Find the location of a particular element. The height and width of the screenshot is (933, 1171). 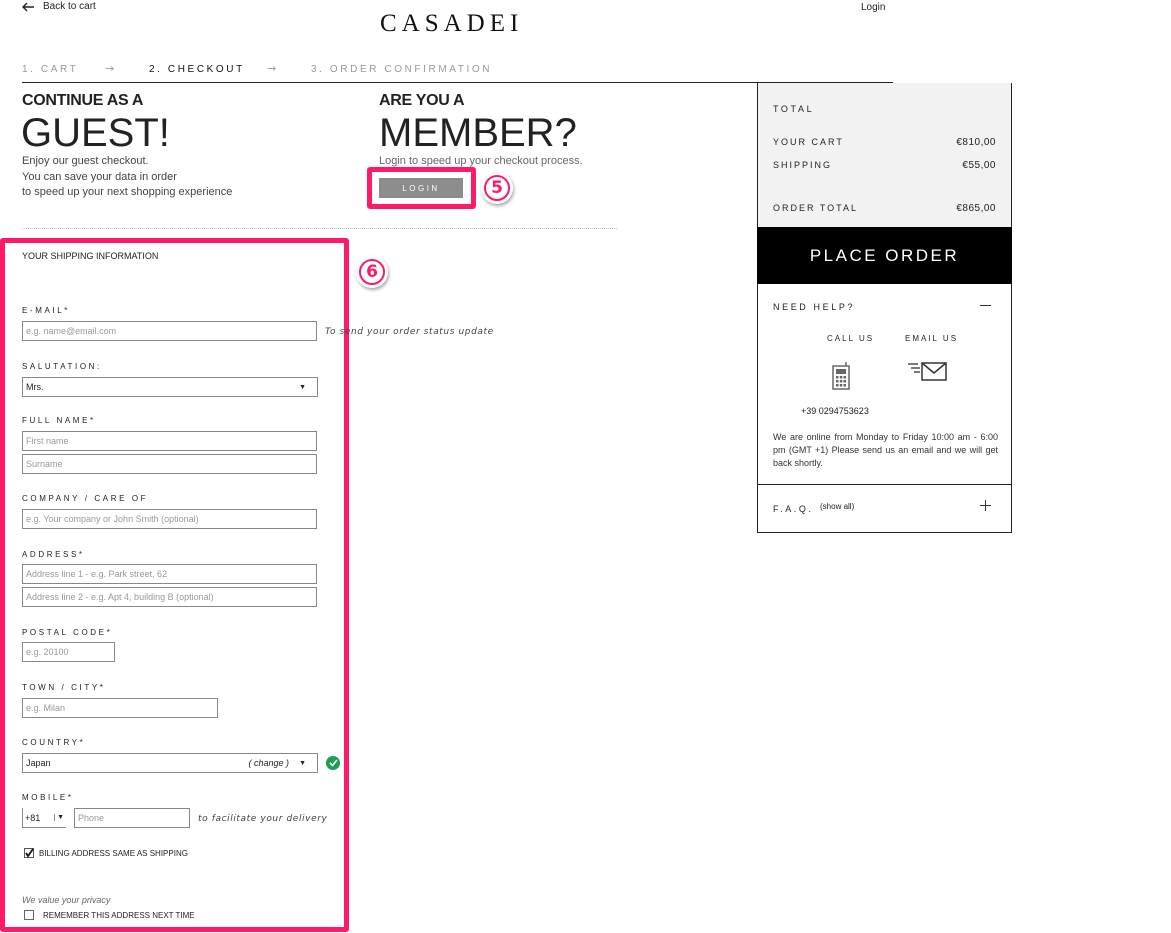

country-label: COUNTRY* is located at coordinates (54, 742).